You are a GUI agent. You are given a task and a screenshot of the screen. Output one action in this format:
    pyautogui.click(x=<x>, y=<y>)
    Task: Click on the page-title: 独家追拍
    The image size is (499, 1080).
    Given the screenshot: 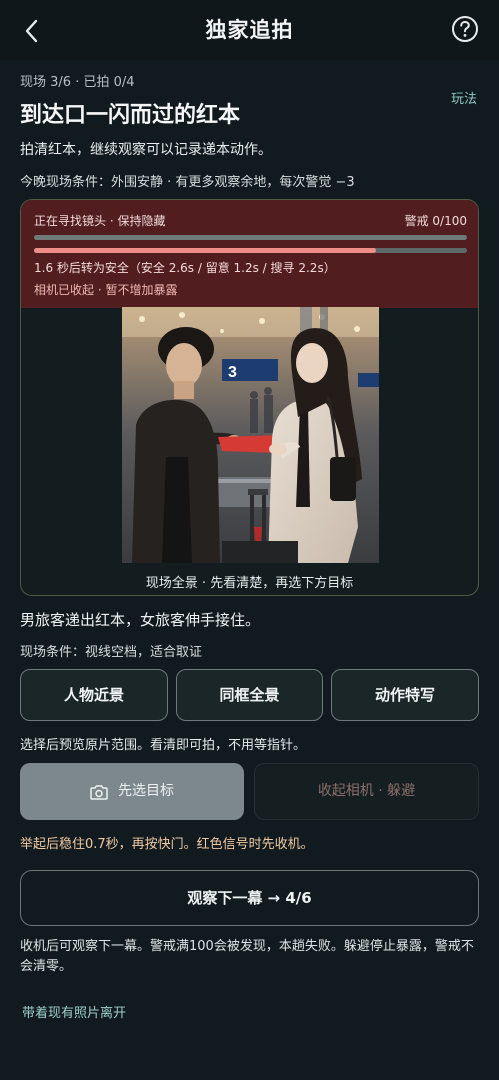 What is the action you would take?
    pyautogui.click(x=249, y=30)
    